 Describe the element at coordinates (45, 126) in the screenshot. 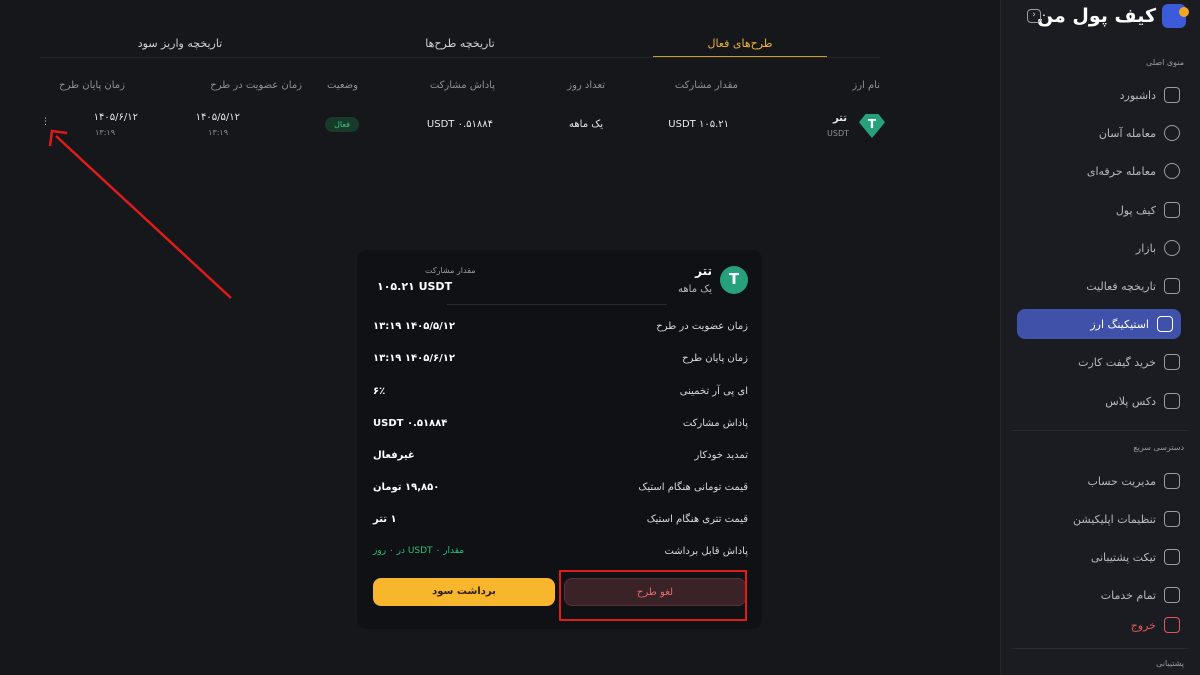

I see `row-menu-icon: ⋮` at that location.